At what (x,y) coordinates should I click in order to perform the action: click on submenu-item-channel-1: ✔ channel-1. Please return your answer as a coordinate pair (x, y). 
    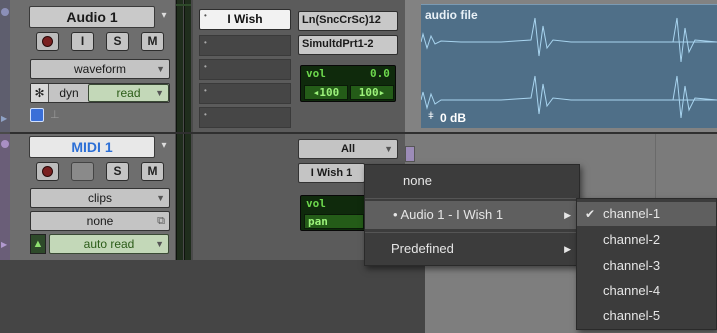
    Looking at the image, I should click on (646, 214).